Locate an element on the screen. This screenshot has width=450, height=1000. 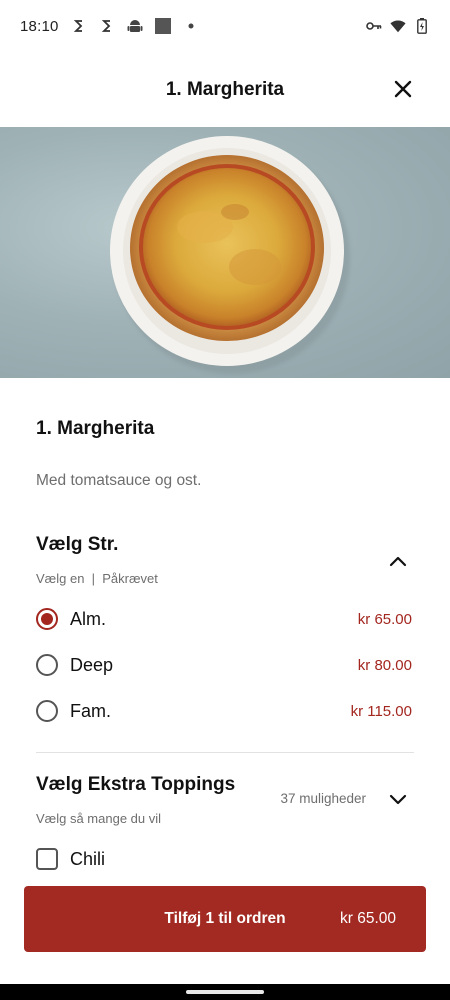
margherita-pizza-photo is located at coordinates (230, 255).